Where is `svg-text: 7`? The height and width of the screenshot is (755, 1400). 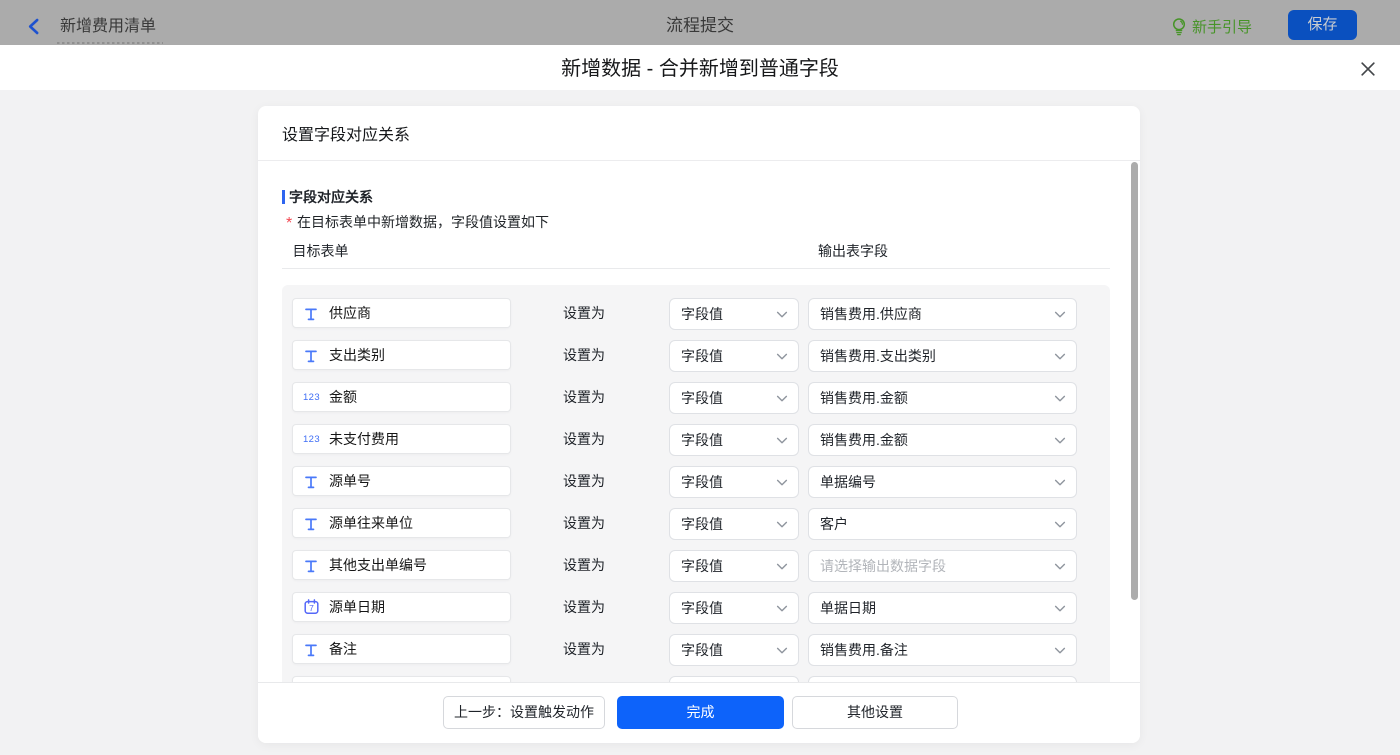 svg-text: 7 is located at coordinates (311, 608).